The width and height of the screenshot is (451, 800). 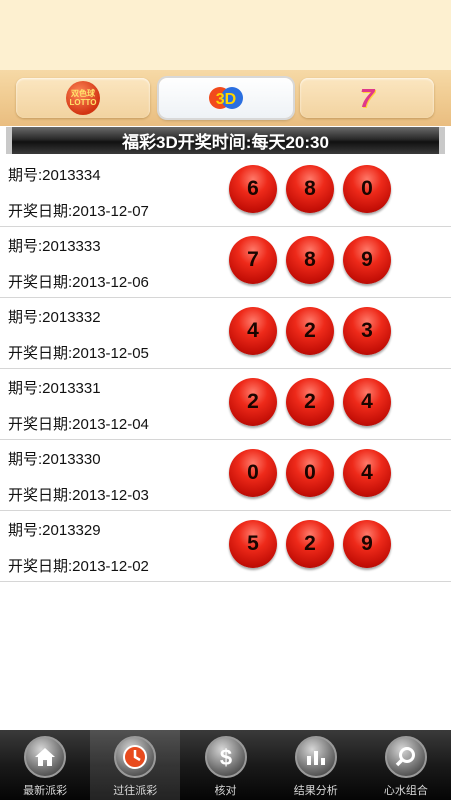 I want to click on tab-search: 心水组合, so click(x=406, y=765).